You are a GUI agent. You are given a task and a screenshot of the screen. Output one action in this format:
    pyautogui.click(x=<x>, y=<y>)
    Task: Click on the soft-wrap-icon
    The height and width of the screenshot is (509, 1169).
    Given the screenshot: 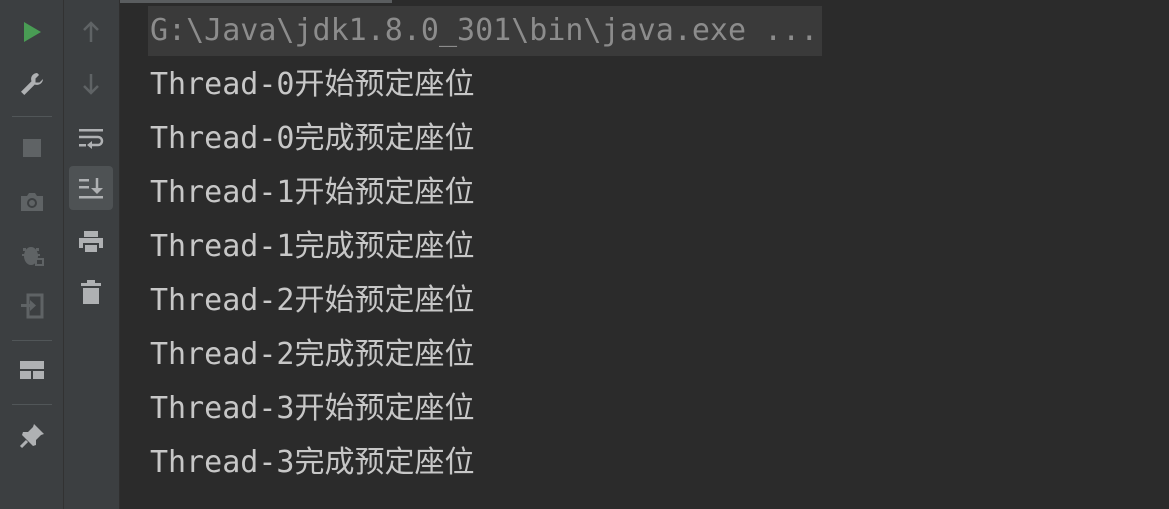 What is the action you would take?
    pyautogui.click(x=91, y=138)
    